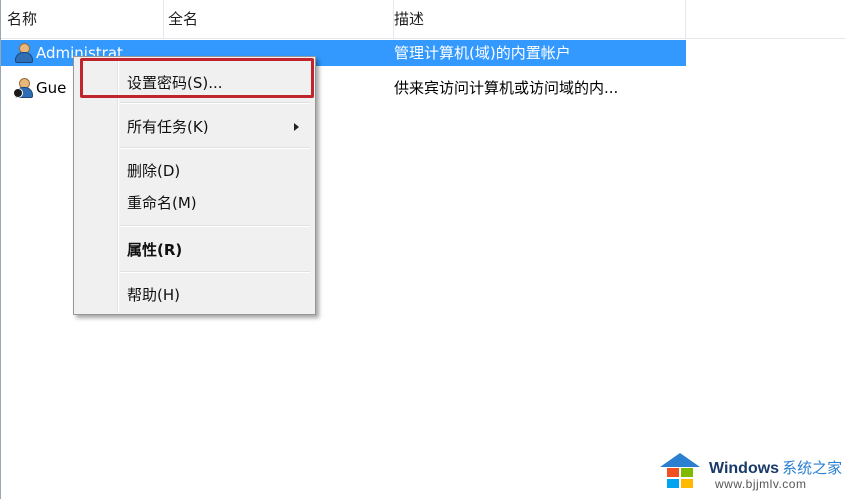  Describe the element at coordinates (23, 87) in the screenshot. I see `guest-user-icon` at that location.